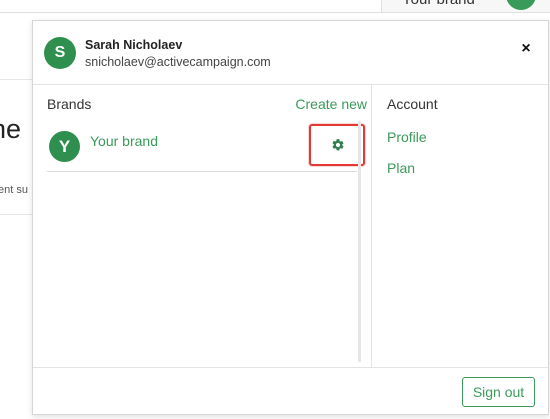 The image size is (550, 419). I want to click on create-new-link: Create new, so click(331, 104).